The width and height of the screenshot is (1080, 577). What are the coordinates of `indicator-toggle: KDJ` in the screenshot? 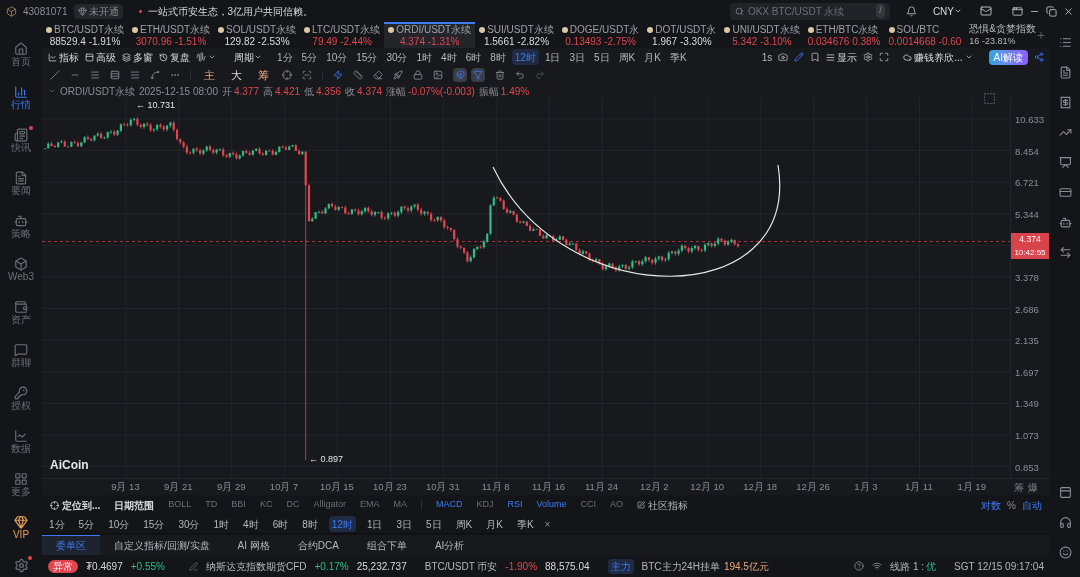 It's located at (485, 505).